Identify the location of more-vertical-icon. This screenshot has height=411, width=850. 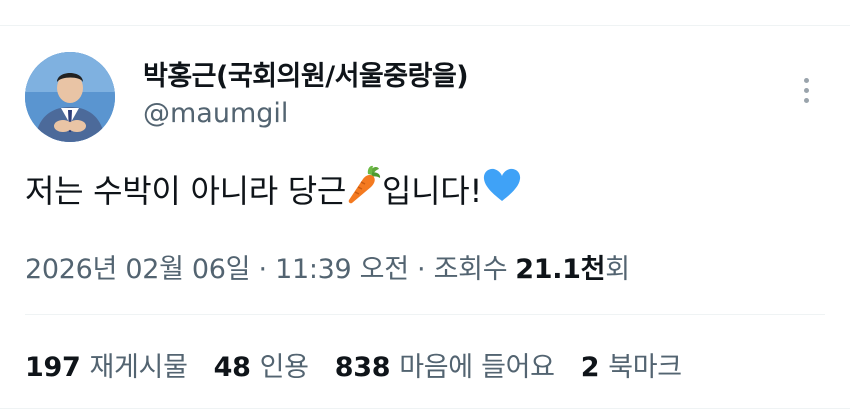
(806, 90).